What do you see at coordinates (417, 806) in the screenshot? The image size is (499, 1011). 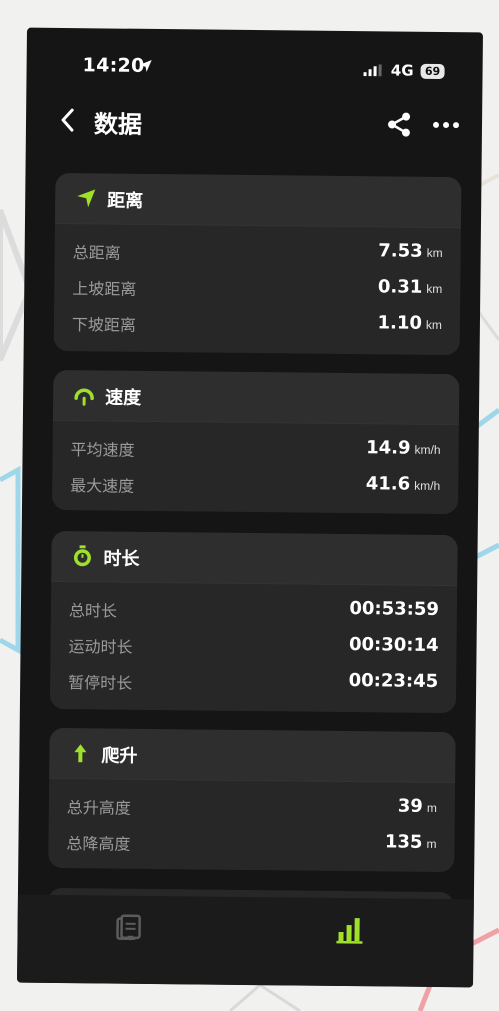 I see `row-value: 39 m` at bounding box center [417, 806].